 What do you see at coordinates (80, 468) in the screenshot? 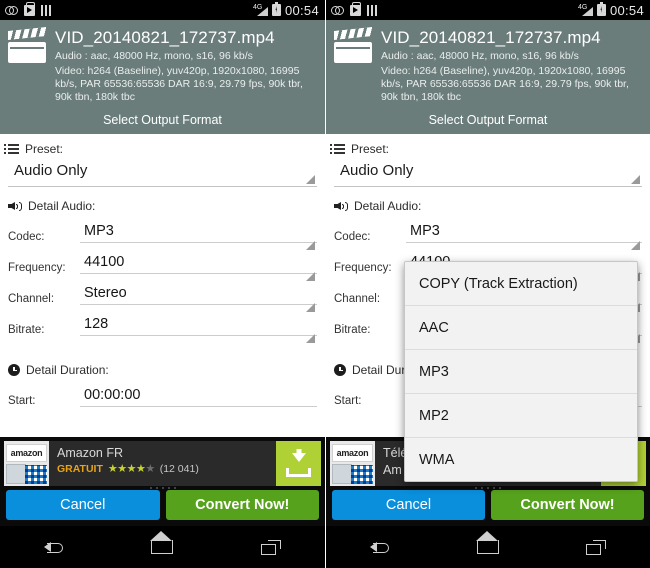
I see `ad-price-label: GRATUIT` at bounding box center [80, 468].